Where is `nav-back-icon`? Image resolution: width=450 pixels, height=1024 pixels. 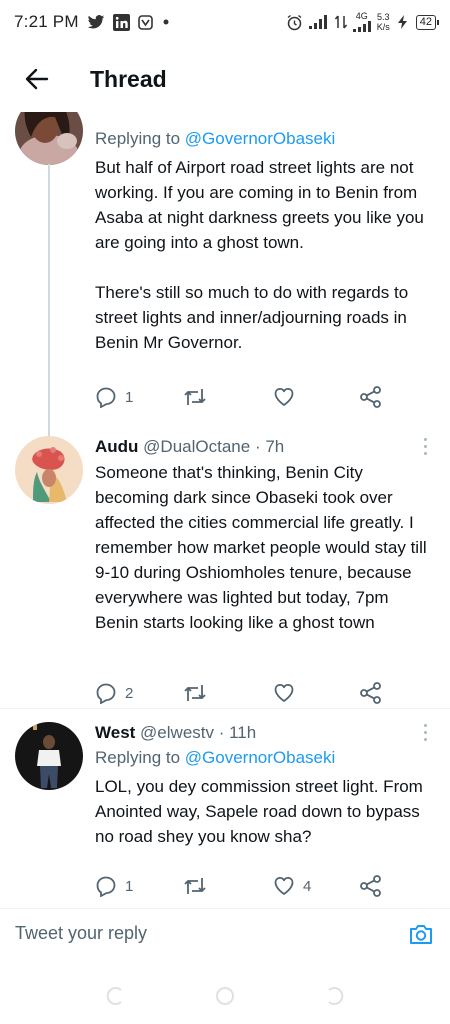
nav-back-icon is located at coordinates (336, 996).